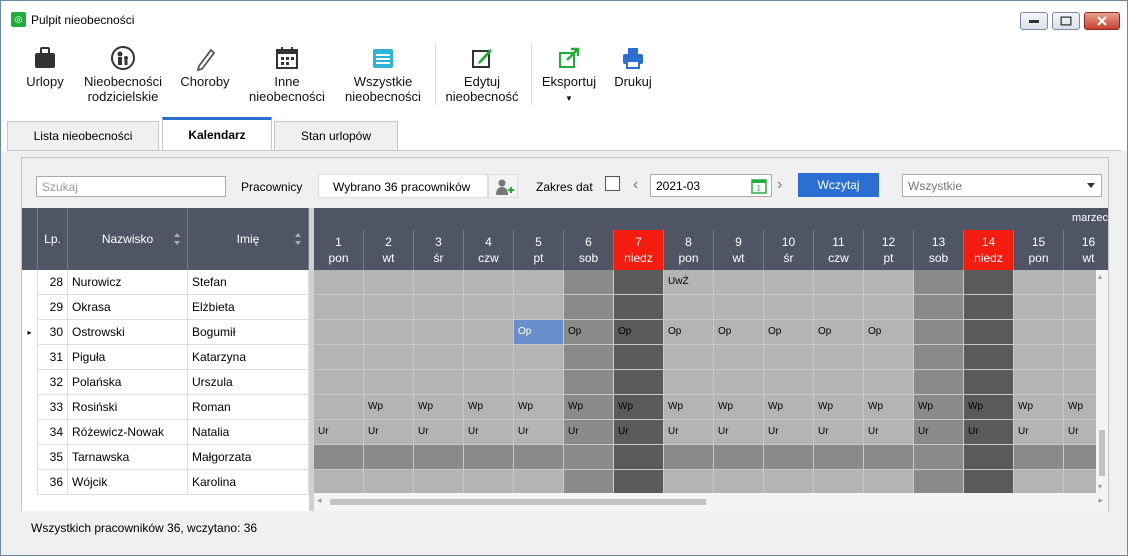 This screenshot has height=556, width=1128. Describe the element at coordinates (83, 136) in the screenshot. I see `tab-lista: Lista nieobecności` at that location.